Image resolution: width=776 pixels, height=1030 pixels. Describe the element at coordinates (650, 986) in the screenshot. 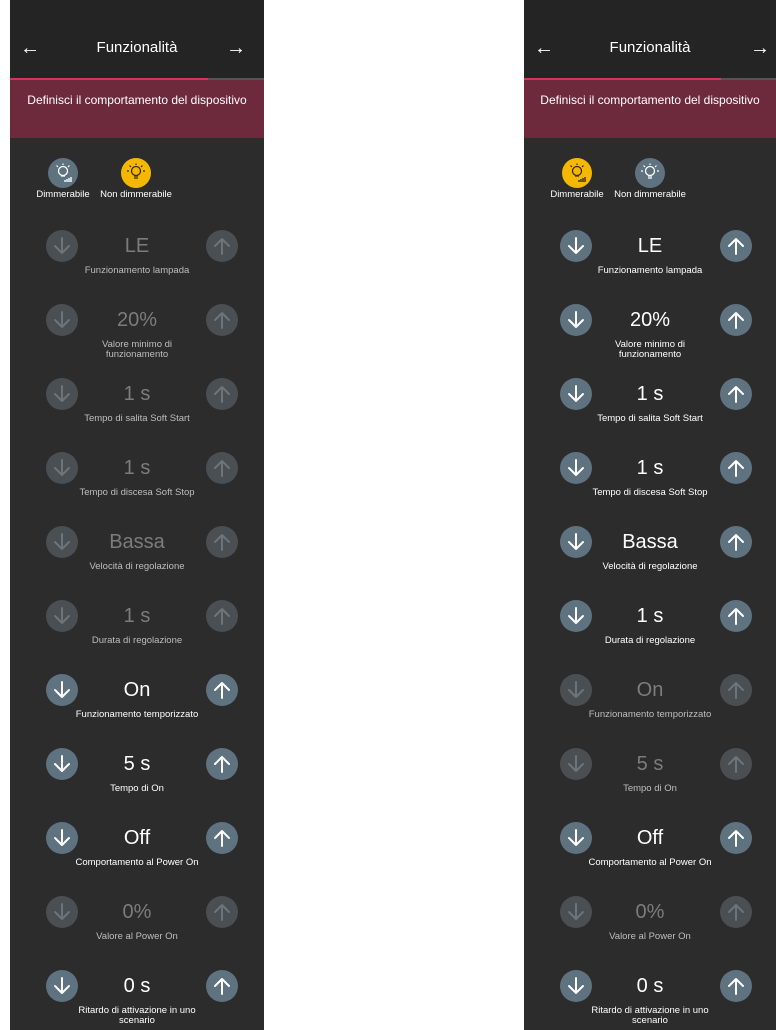

I see `setting-value: 0 s` at that location.